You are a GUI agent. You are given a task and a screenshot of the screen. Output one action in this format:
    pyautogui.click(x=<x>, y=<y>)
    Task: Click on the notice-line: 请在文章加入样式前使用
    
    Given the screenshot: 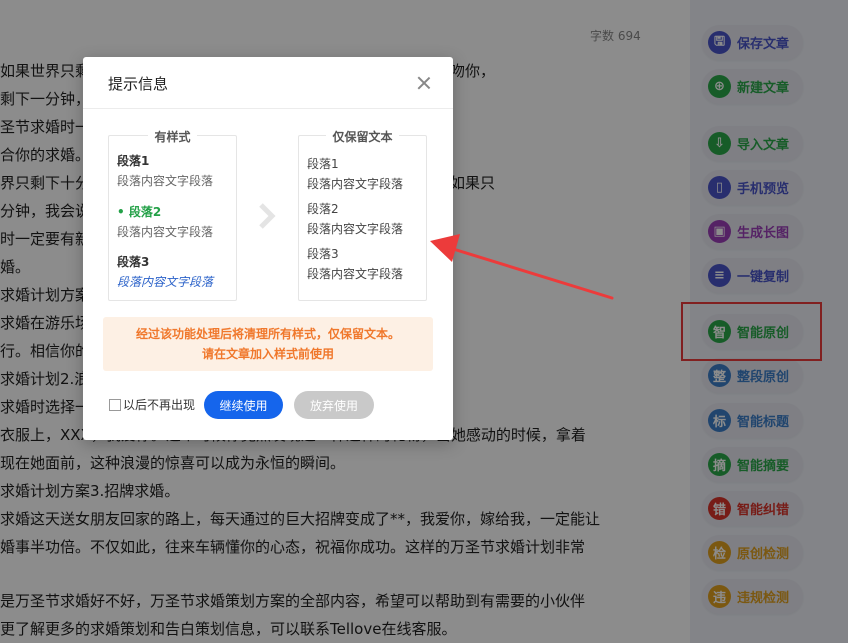 What is the action you would take?
    pyautogui.click(x=267, y=354)
    